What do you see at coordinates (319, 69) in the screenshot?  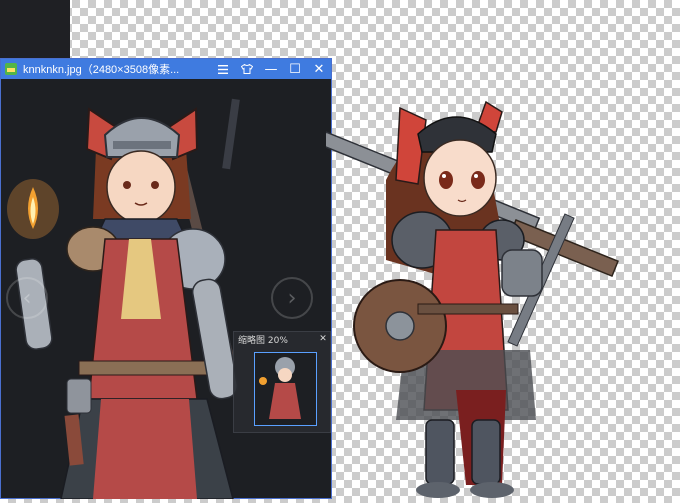 I see `close-button: ✕` at bounding box center [319, 69].